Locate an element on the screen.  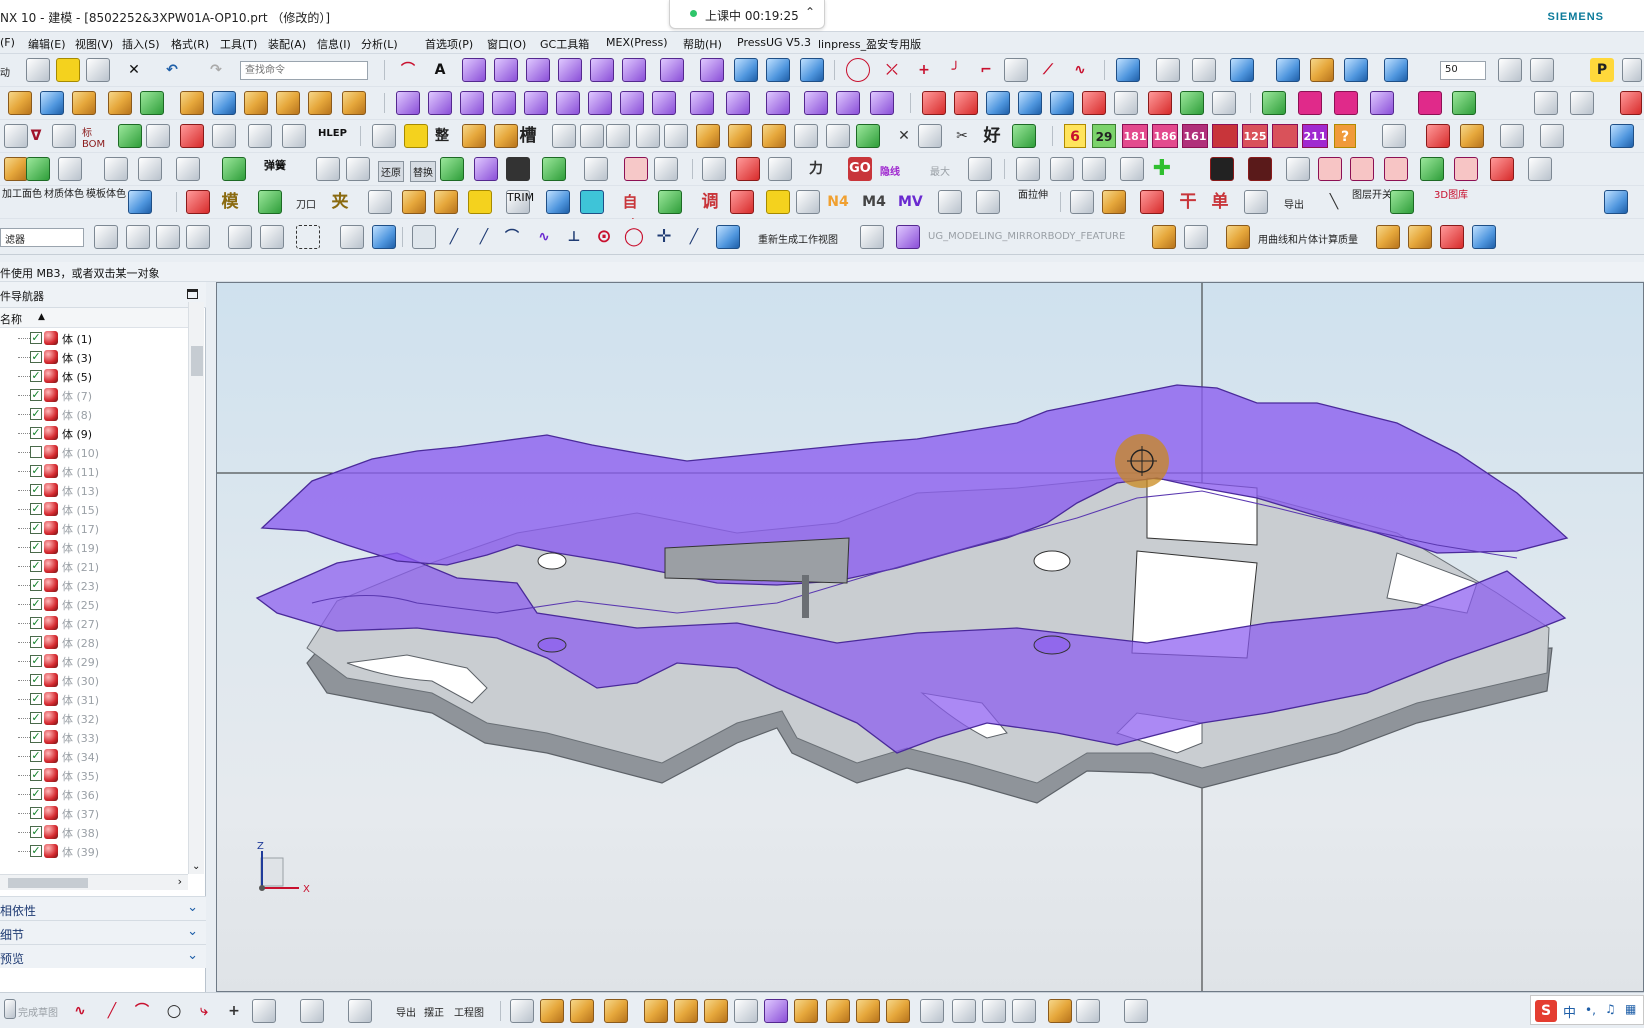
mirror-assembly-icon is located at coordinates (656, 1011).